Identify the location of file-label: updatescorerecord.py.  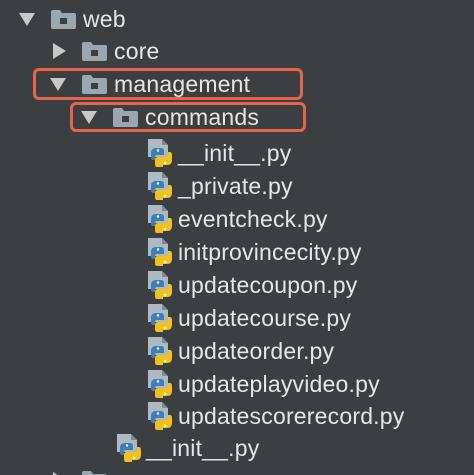
(291, 416).